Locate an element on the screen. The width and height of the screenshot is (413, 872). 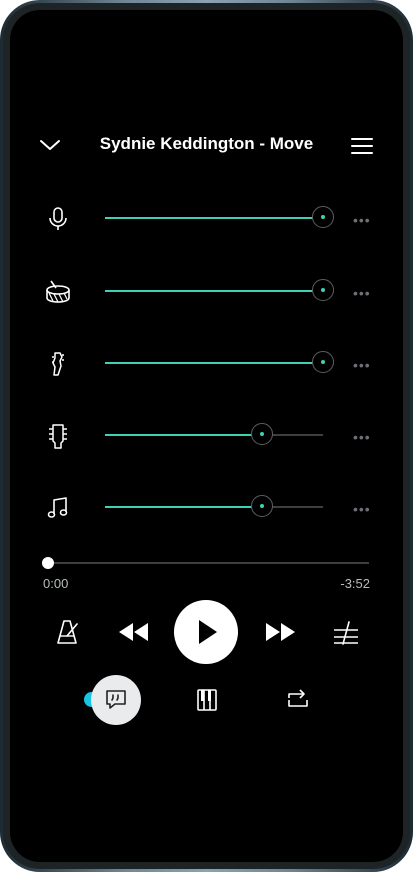
track-row-vocals: ••• is located at coordinates (206, 218).